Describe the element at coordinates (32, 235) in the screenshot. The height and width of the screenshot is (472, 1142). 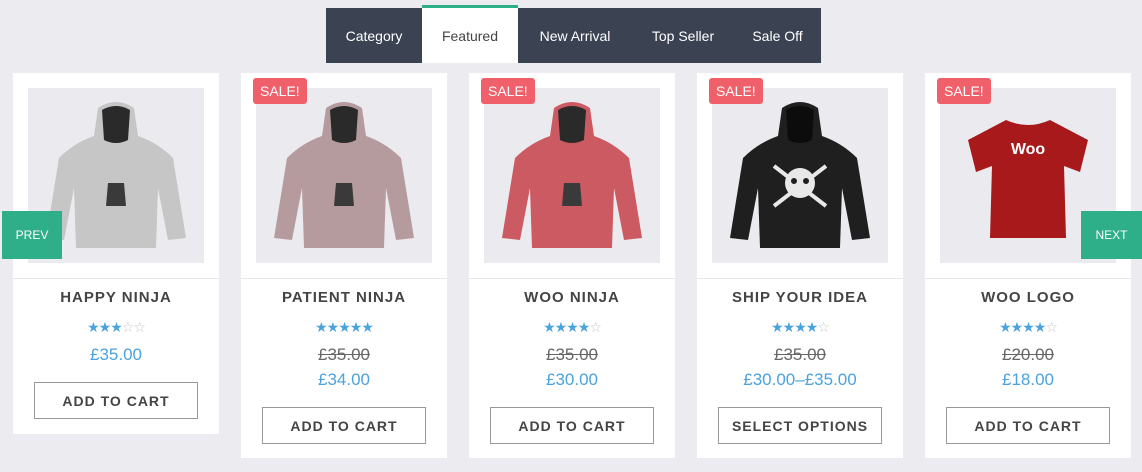
I see `prev-button: PREV` at that location.